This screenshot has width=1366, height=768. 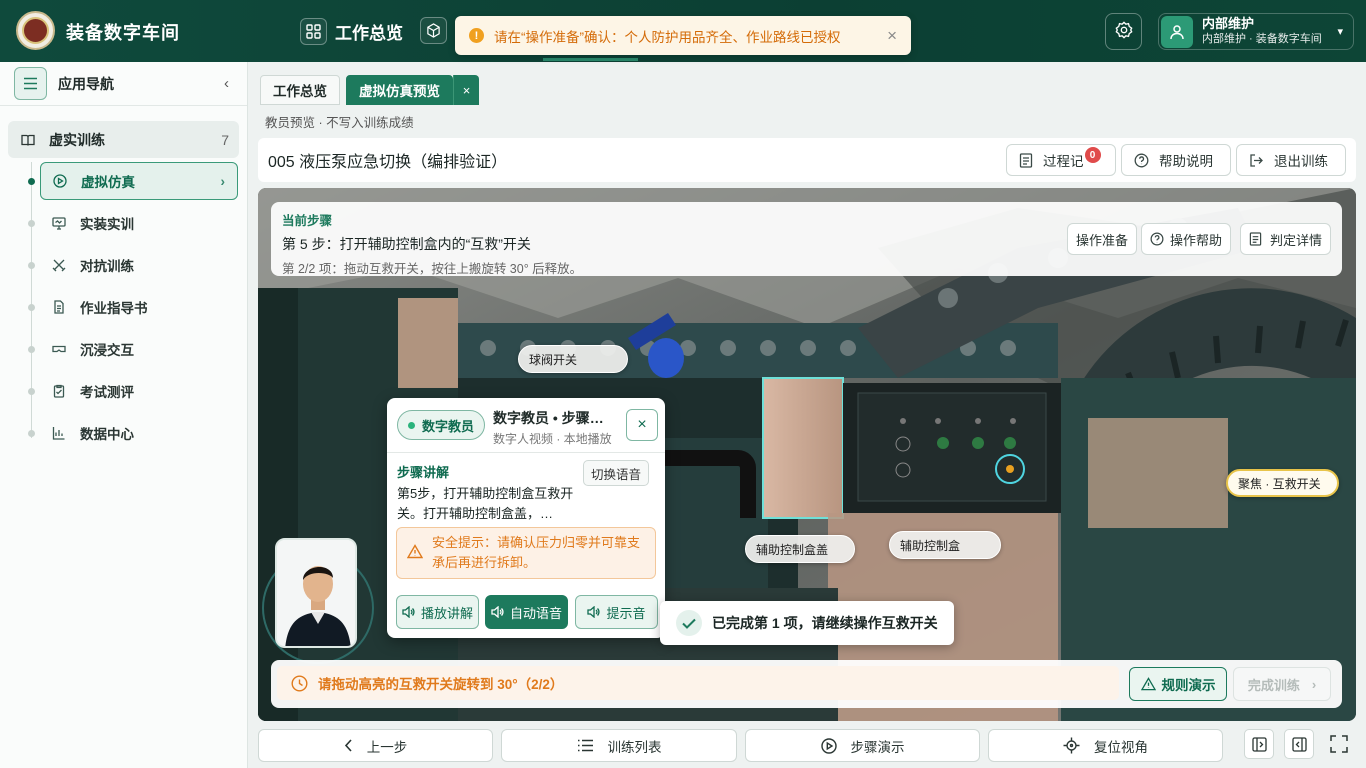 I want to click on progress-toast-text: 已完成第 1 项，请继续操作互救开关, so click(x=825, y=623).